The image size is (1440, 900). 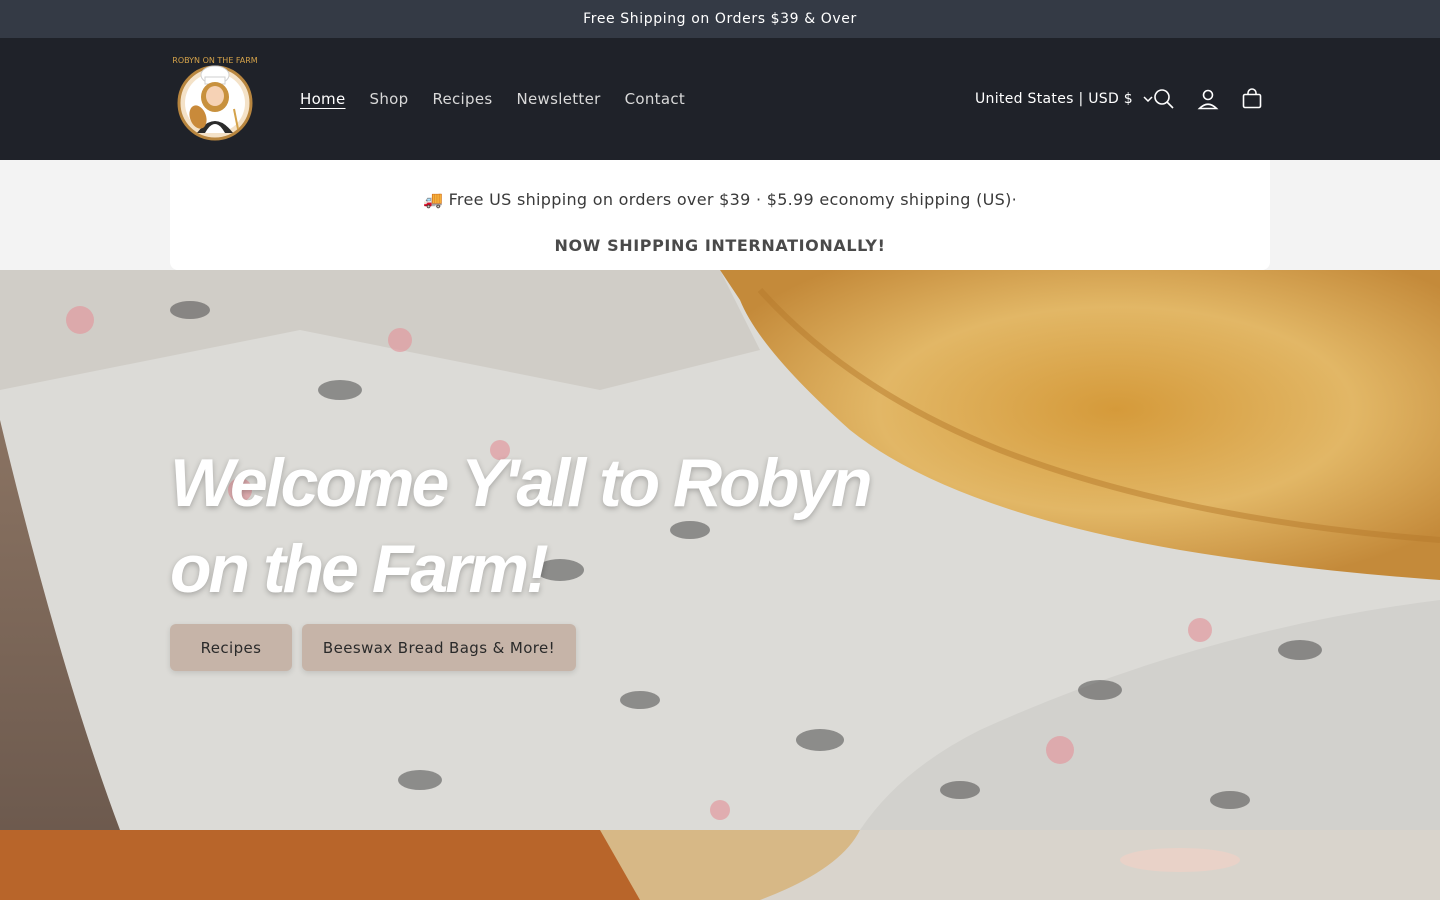 What do you see at coordinates (231, 647) in the screenshot?
I see `recipes-button: Recipes` at bounding box center [231, 647].